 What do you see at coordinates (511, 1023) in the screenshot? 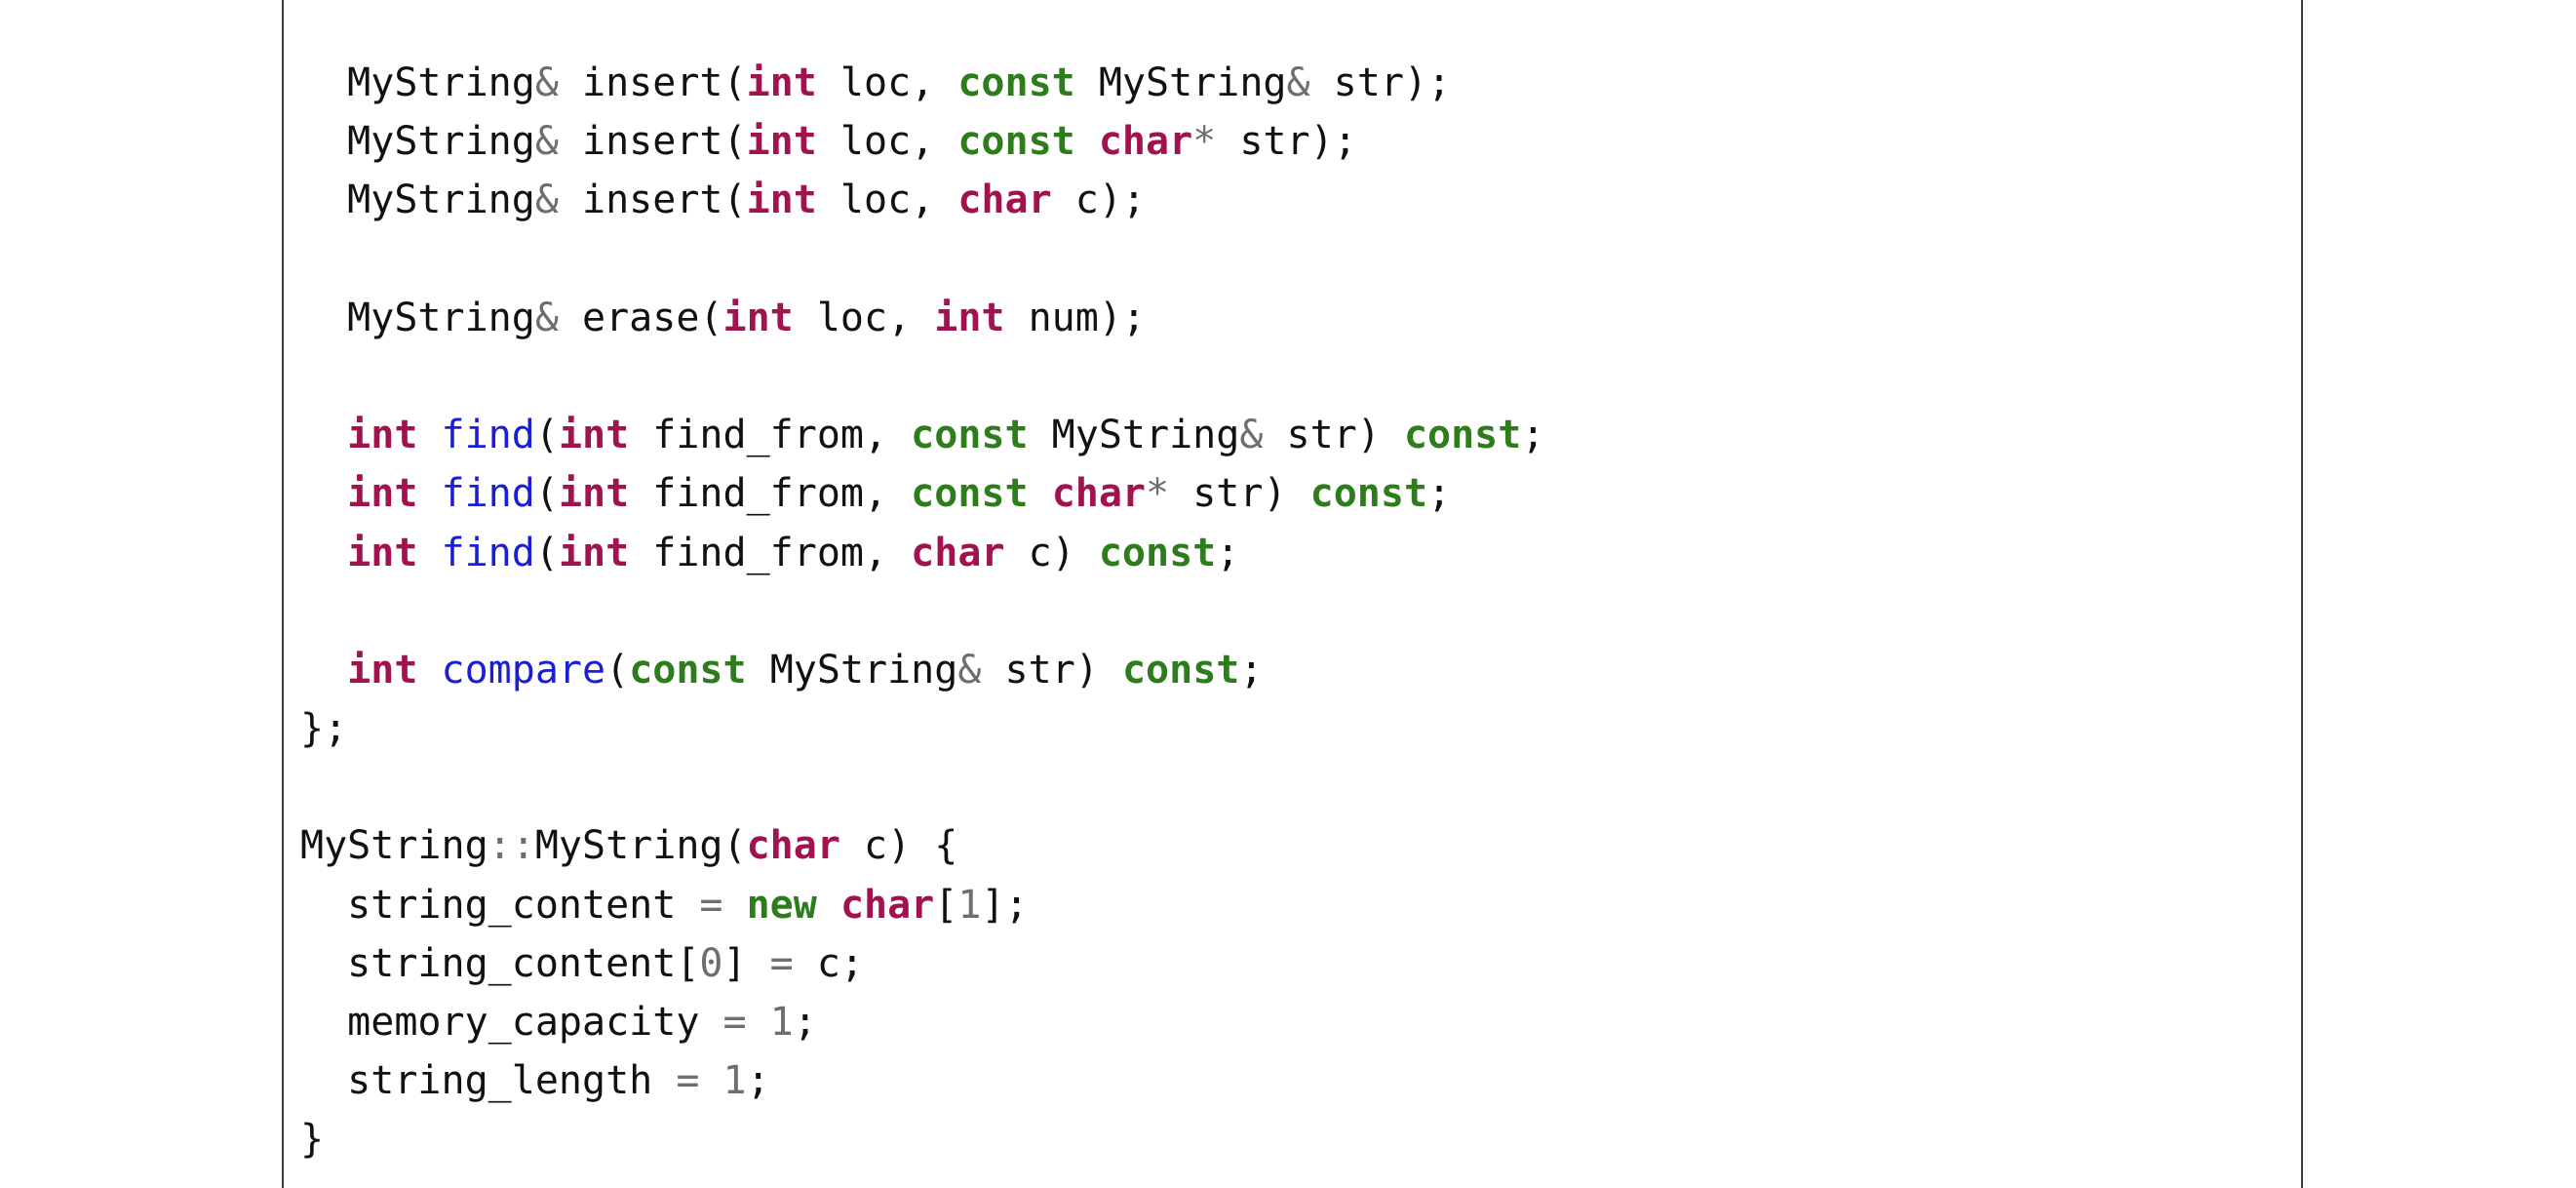
I see `code-text: memory_capacity` at bounding box center [511, 1023].